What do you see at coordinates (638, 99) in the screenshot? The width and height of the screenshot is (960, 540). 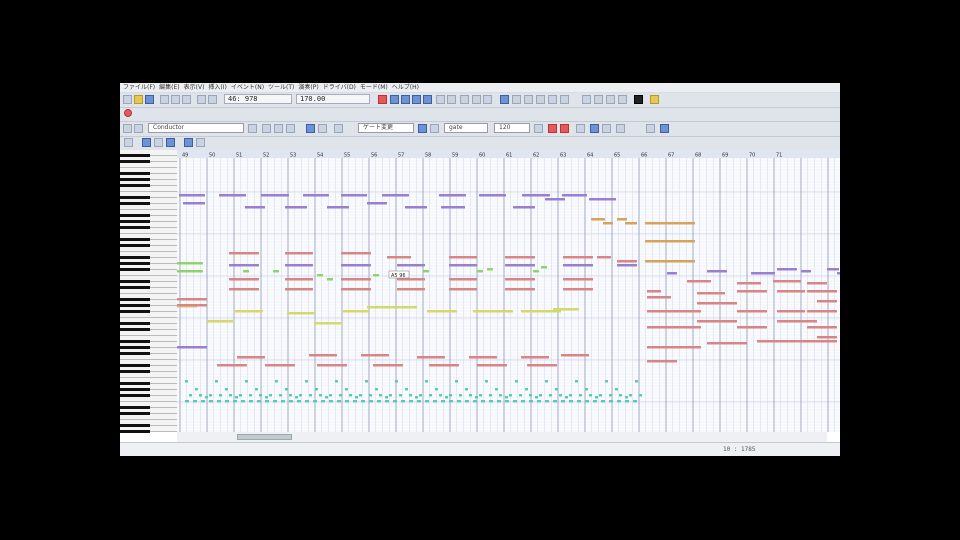 I see `mixer-window-button` at bounding box center [638, 99].